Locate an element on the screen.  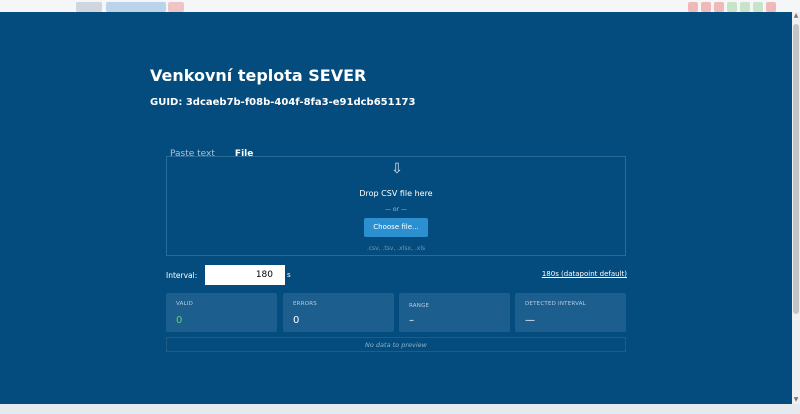
data-preview: No data to preview is located at coordinates (396, 344).